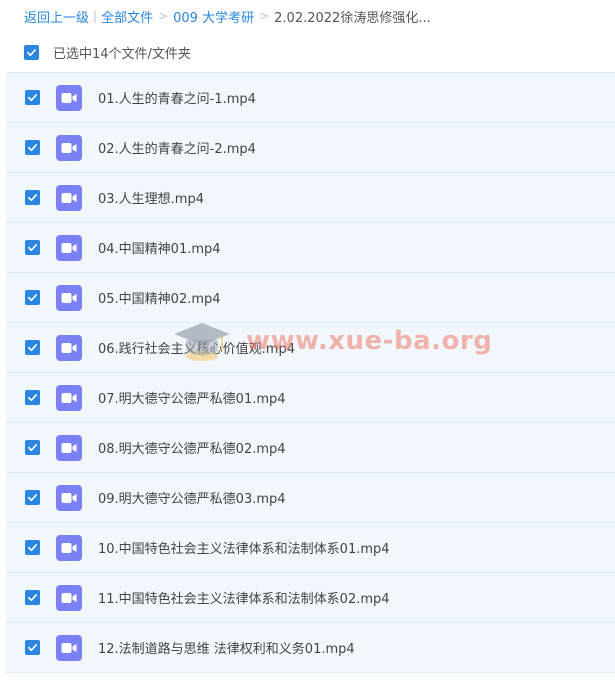  What do you see at coordinates (122, 54) in the screenshot?
I see `selection-count: 已选中14个文件/文件夹` at bounding box center [122, 54].